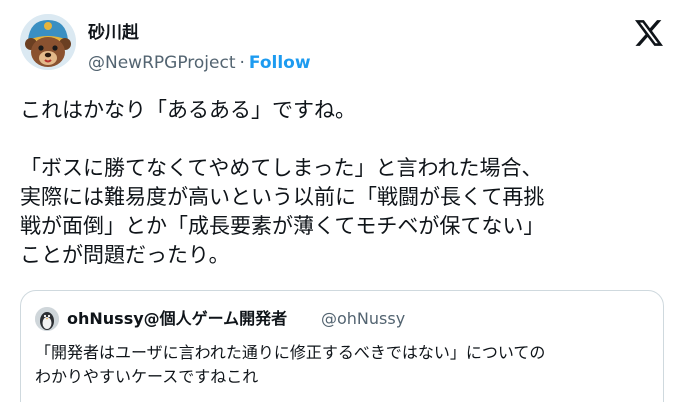 The image size is (679, 402). I want to click on penguin-avatar-icon, so click(47, 319).